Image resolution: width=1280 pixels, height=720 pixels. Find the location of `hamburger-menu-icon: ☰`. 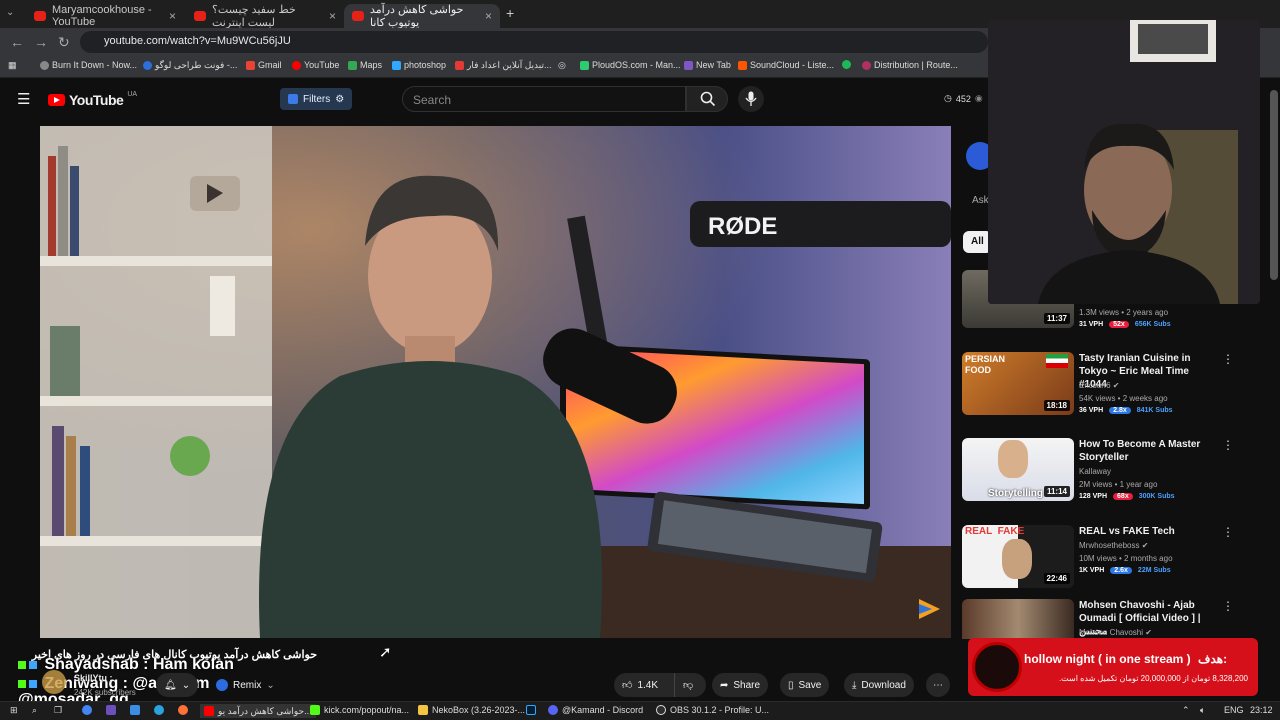

hamburger-menu-icon: ☰ is located at coordinates (23, 99).